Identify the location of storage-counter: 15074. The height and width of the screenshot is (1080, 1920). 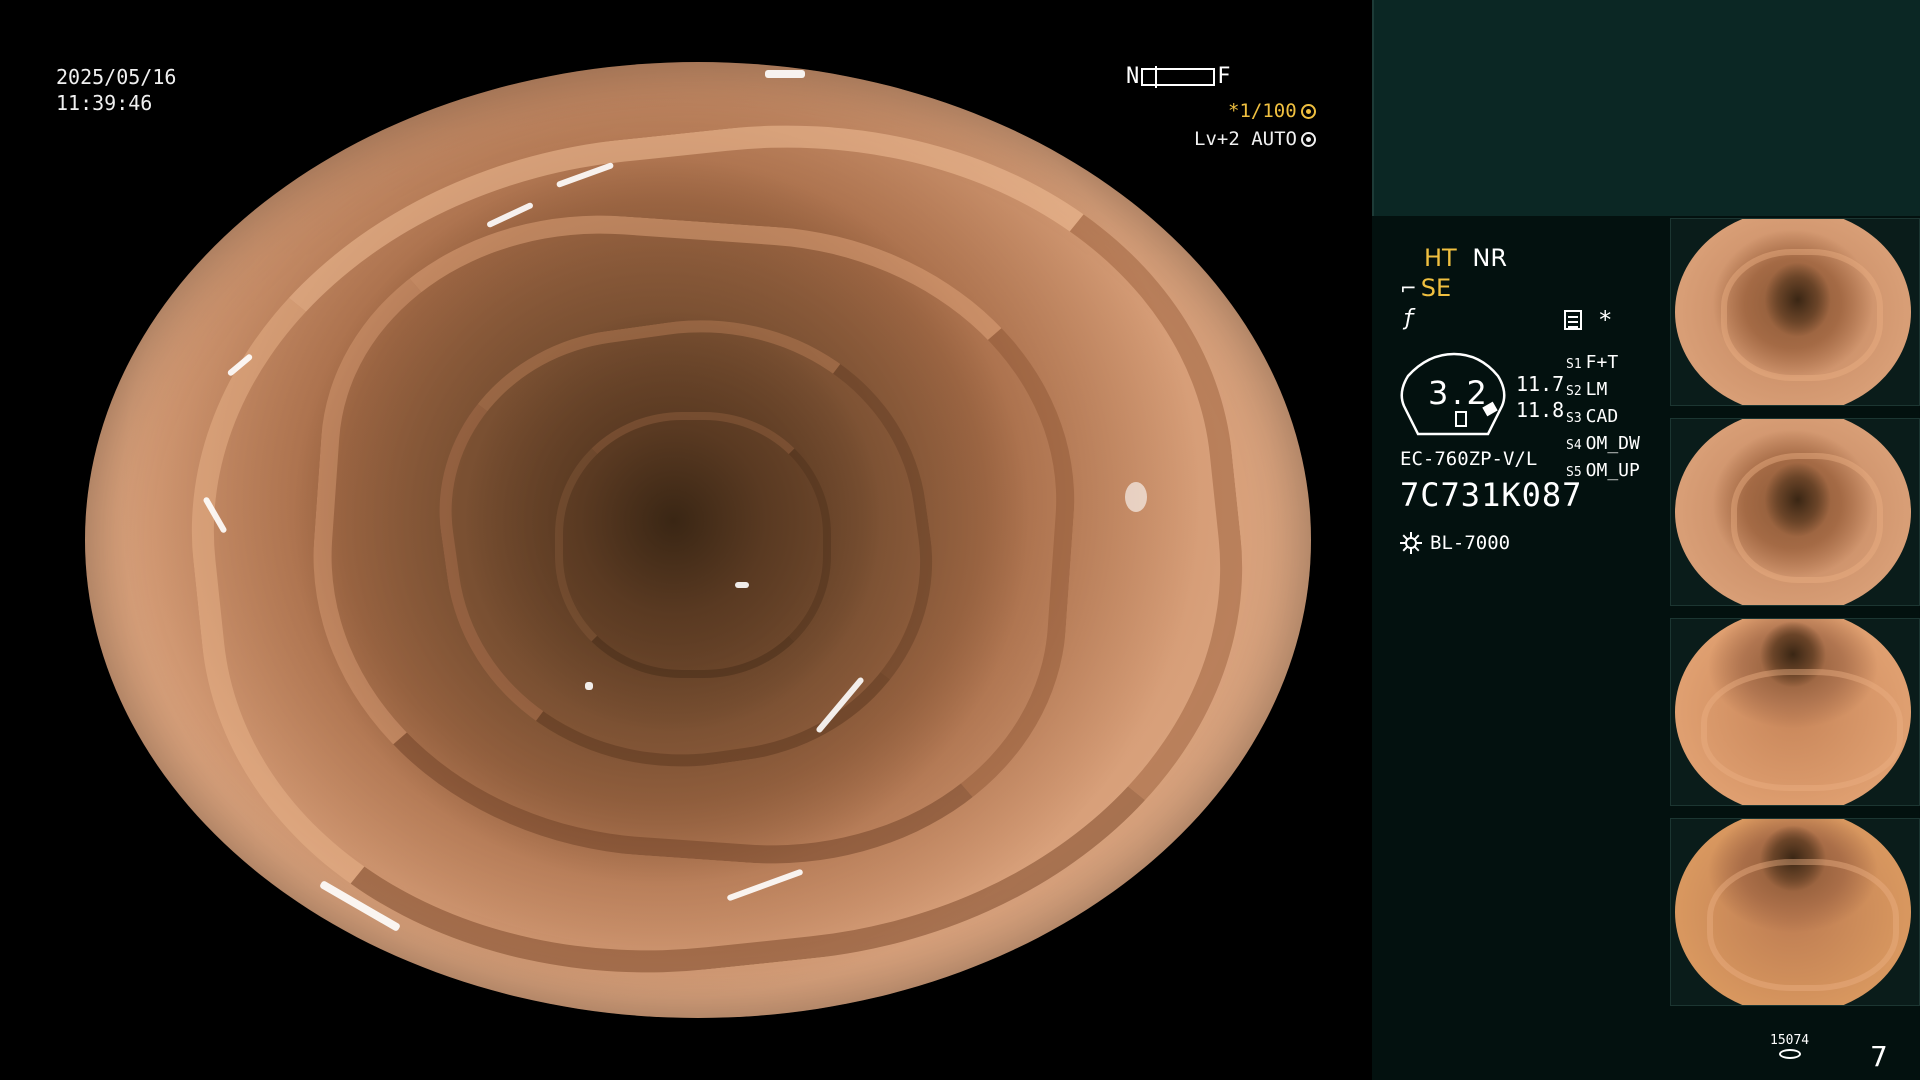
(1789, 1046).